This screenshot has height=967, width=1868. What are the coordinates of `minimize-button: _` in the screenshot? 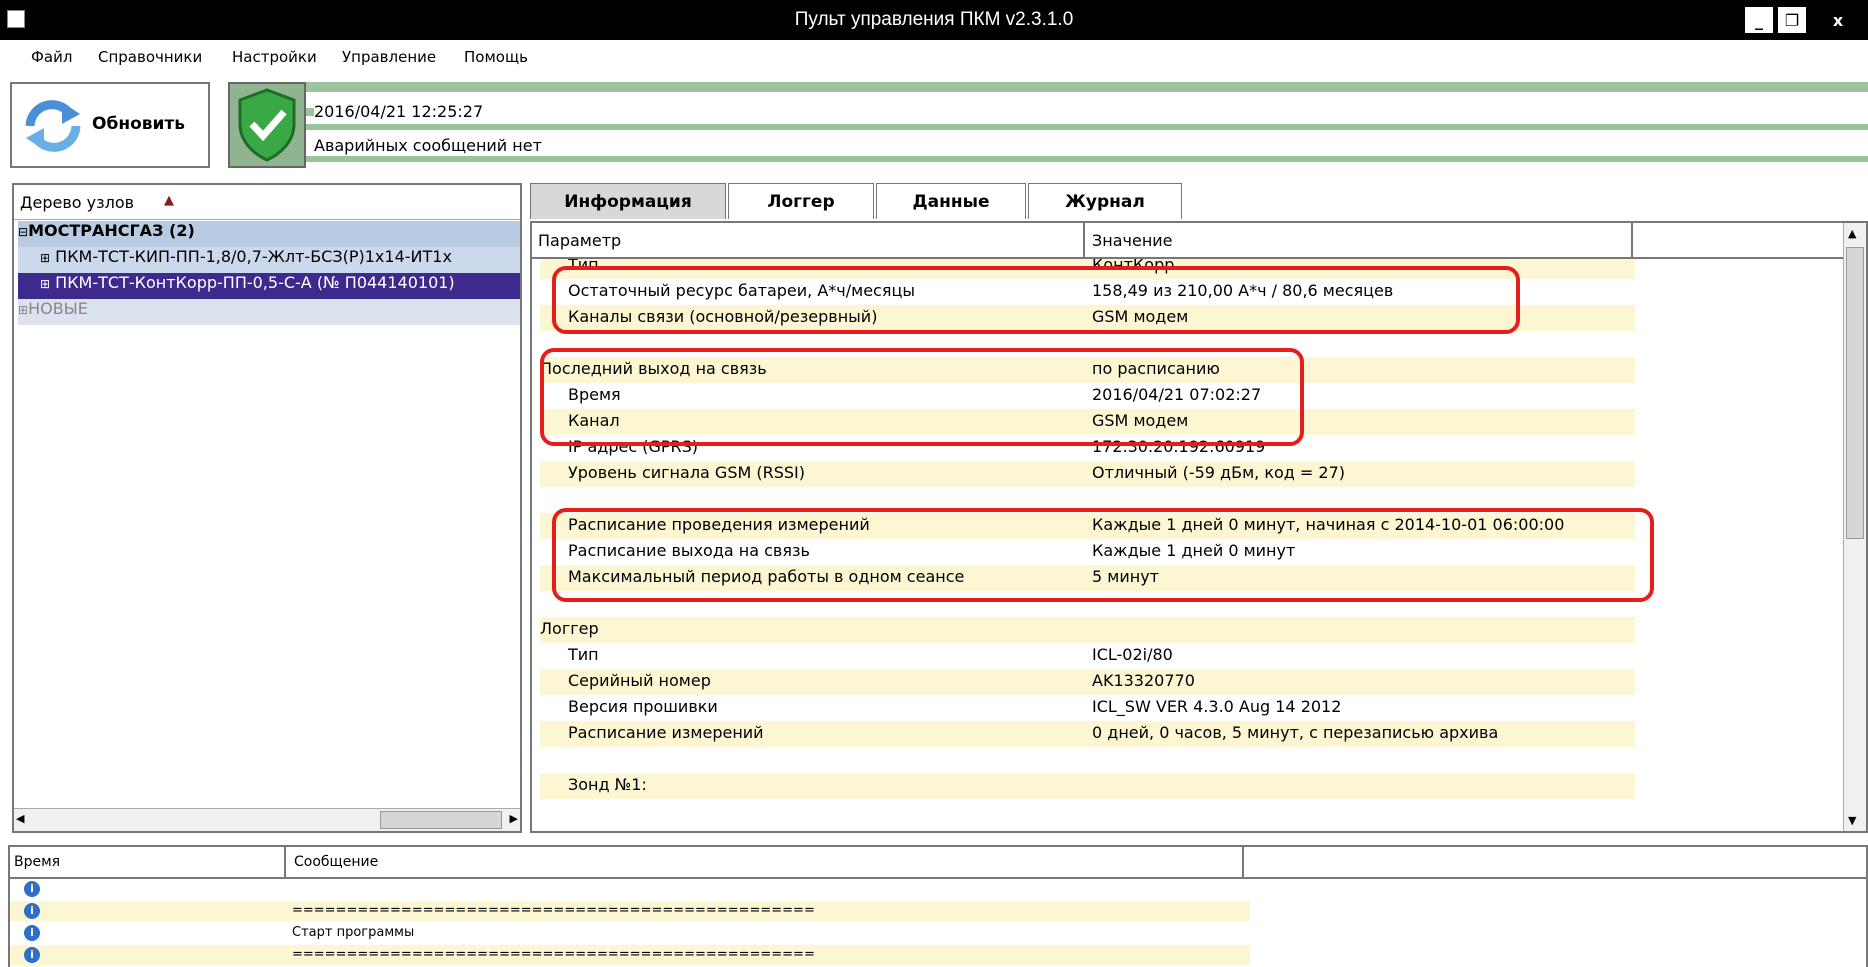 It's located at (1759, 20).